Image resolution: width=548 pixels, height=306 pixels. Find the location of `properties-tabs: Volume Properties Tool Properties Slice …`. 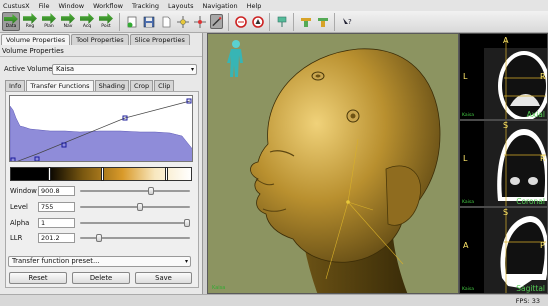

properties-tabs: Volume Properties Tool Properties Slice … is located at coordinates (96, 39).